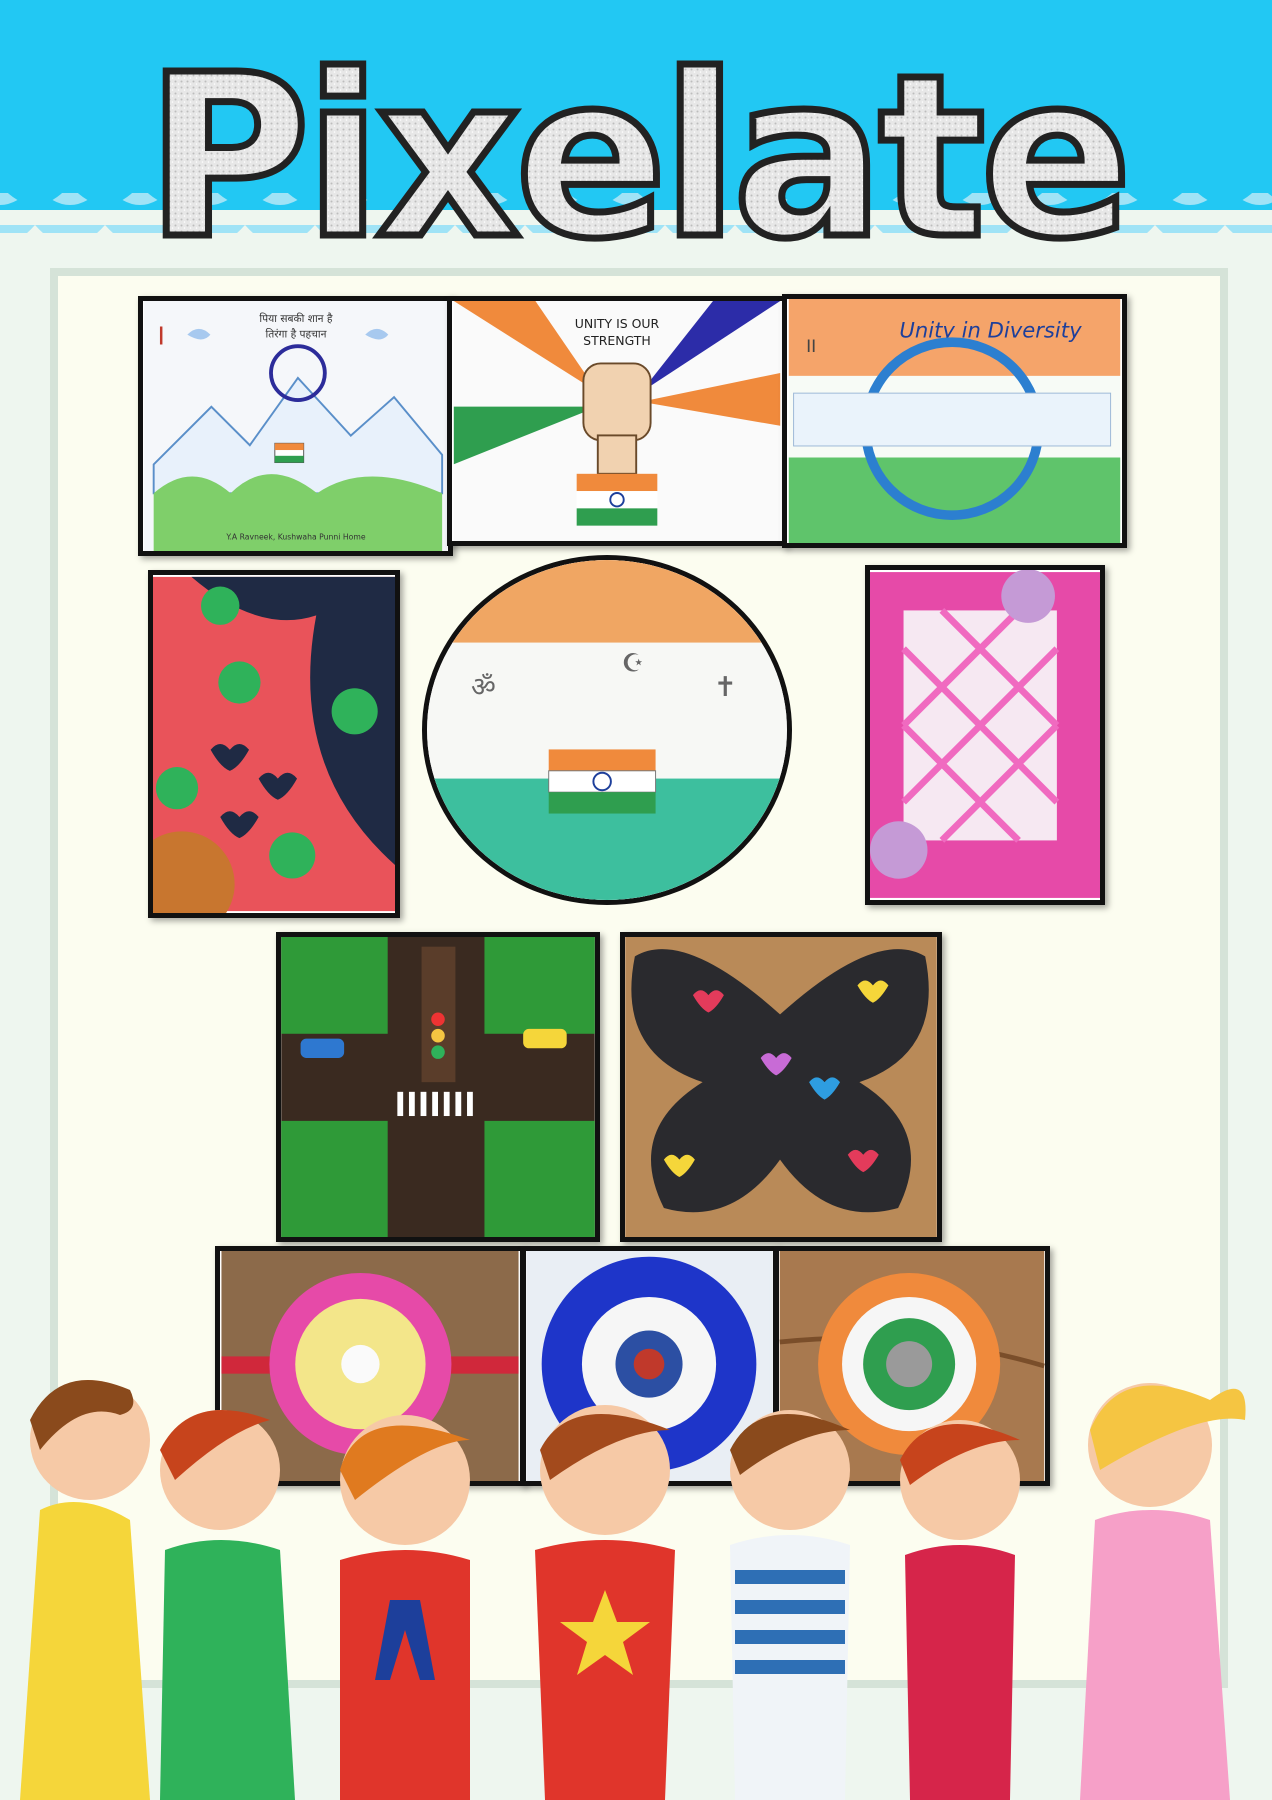 This screenshot has width=1272, height=1800. Describe the element at coordinates (633, 663) in the screenshot. I see `symbol-crescent: ☪` at that location.